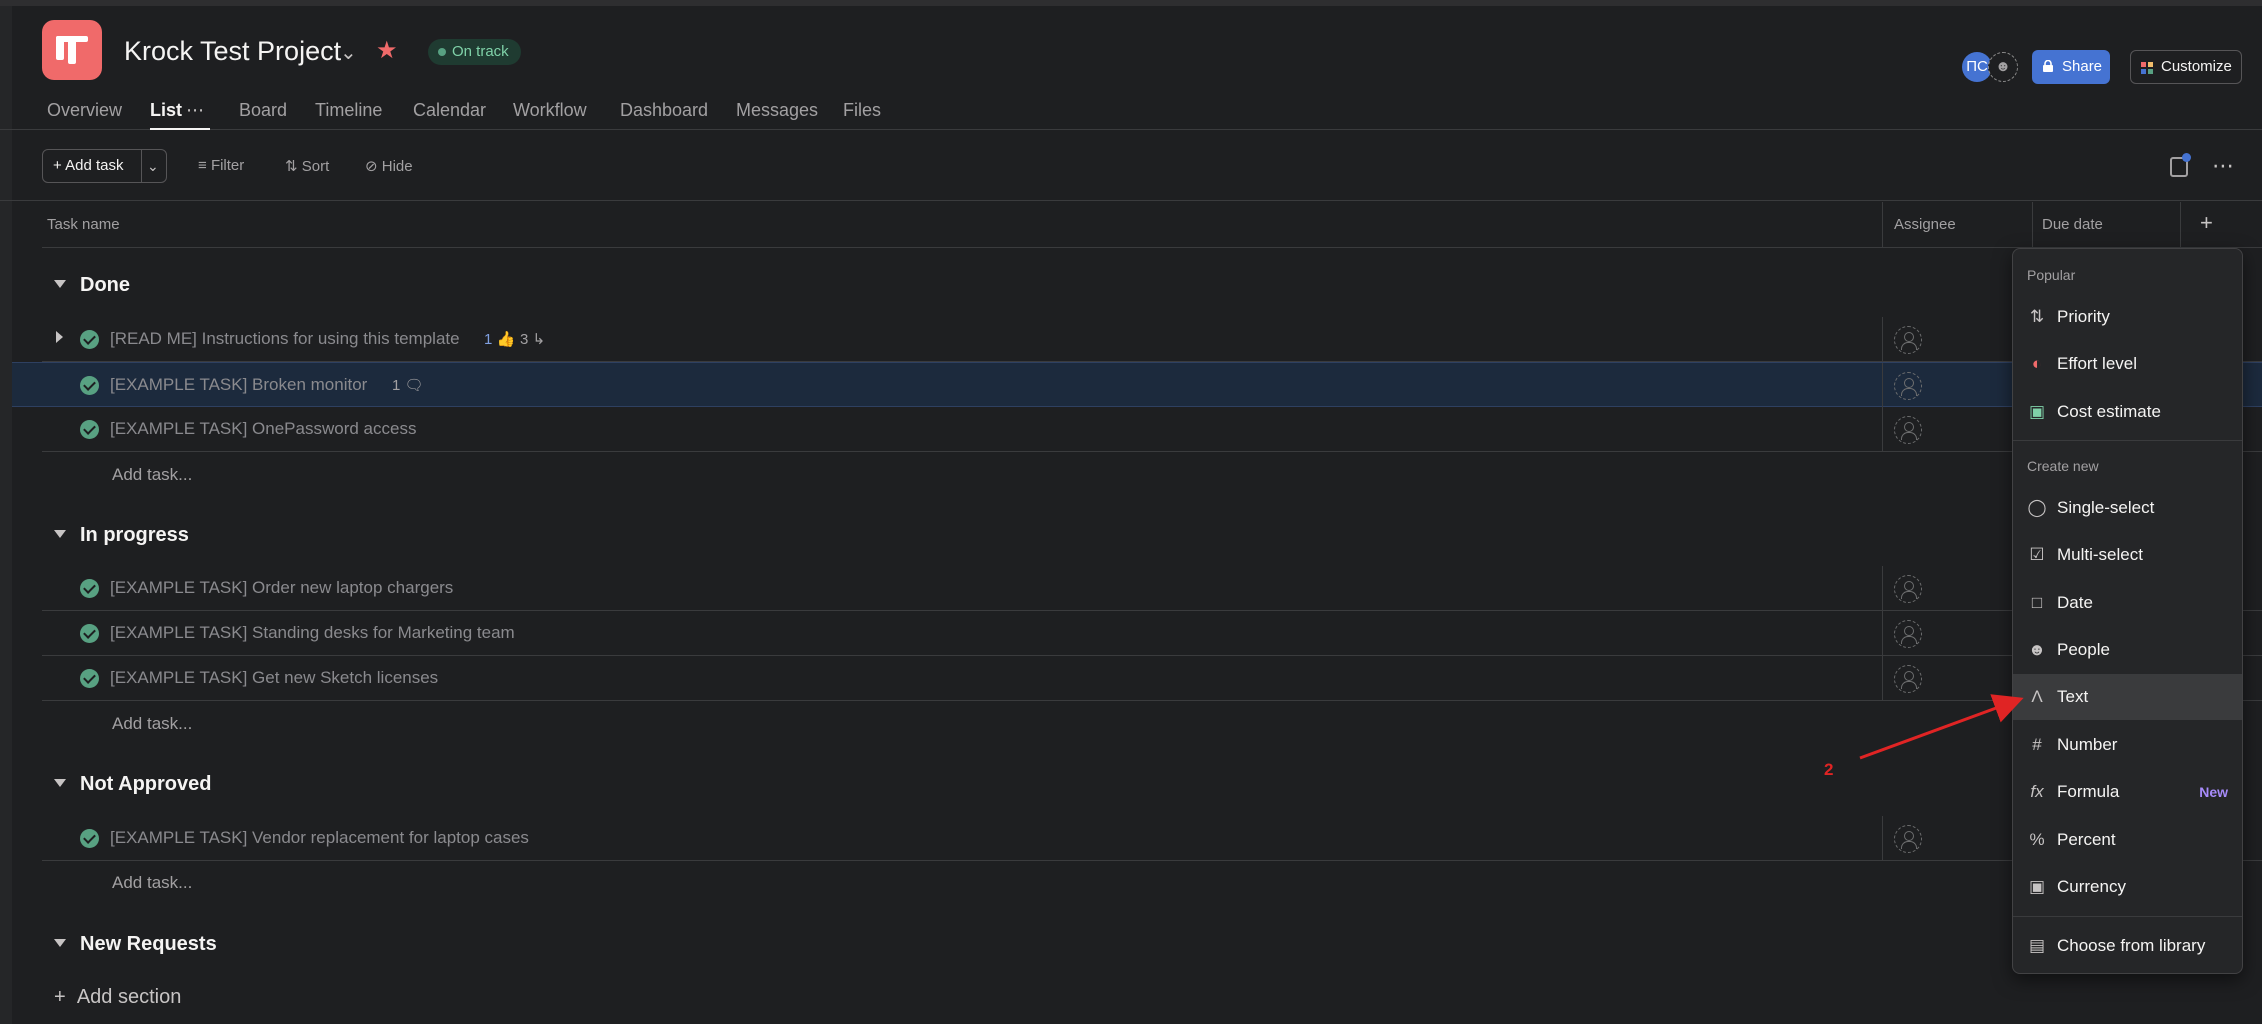  I want to click on tab-board: Board, so click(263, 110).